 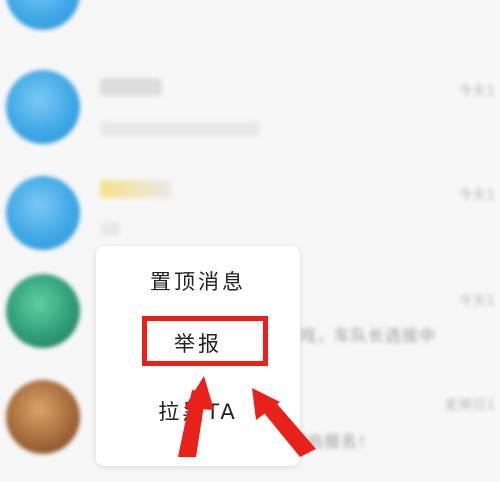 What do you see at coordinates (368, 335) in the screenshot?
I see `message-preview: 戏，车队长选拔中` at bounding box center [368, 335].